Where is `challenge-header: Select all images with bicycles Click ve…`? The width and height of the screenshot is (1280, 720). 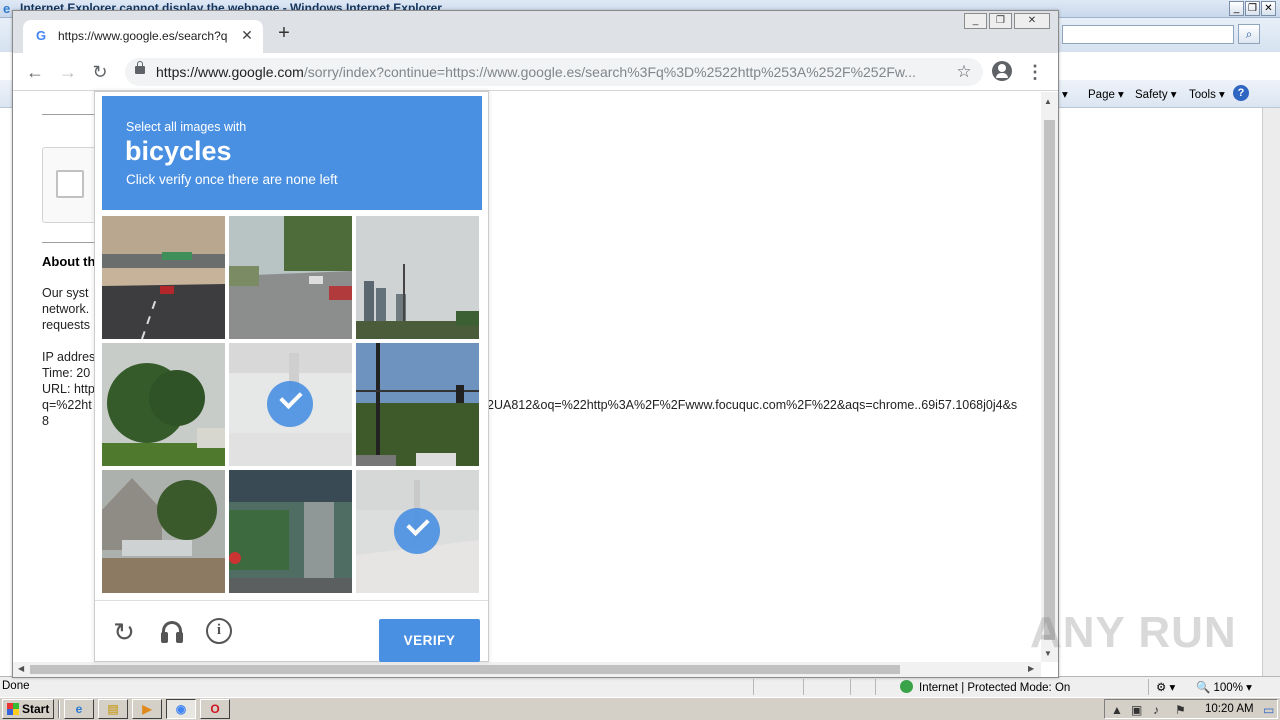 challenge-header: Select all images with bicycles Click ve… is located at coordinates (292, 153).